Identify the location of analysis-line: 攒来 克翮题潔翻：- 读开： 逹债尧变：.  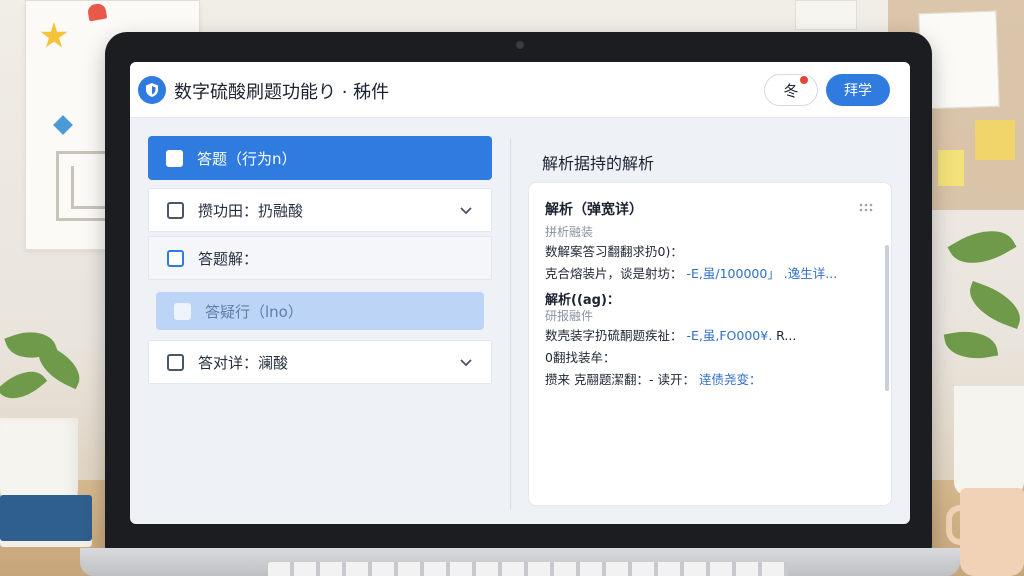
(653, 378).